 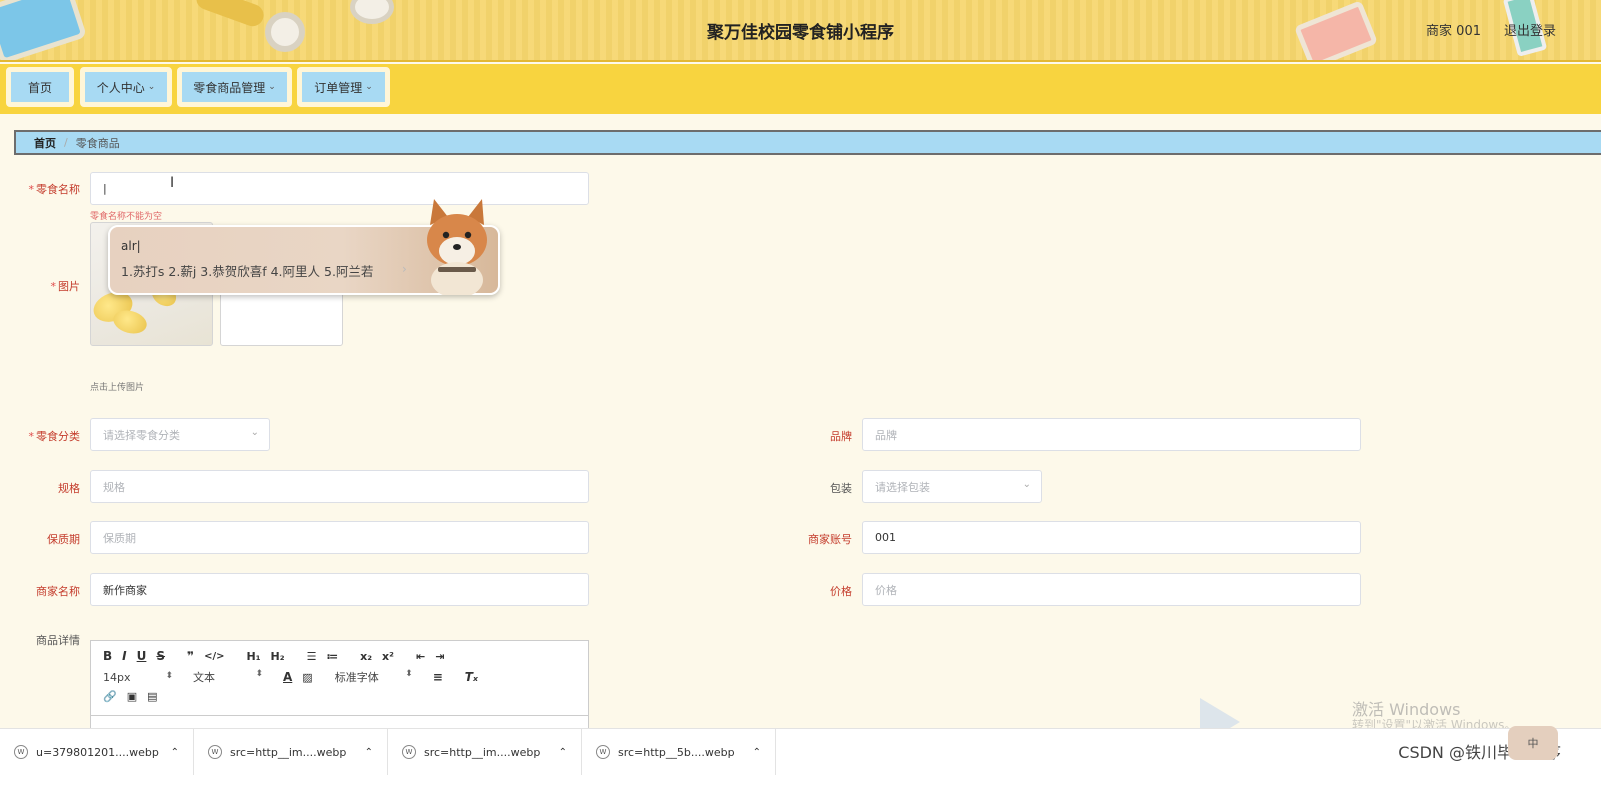 What do you see at coordinates (339, 486) in the screenshot?
I see `spec-input: 规格` at bounding box center [339, 486].